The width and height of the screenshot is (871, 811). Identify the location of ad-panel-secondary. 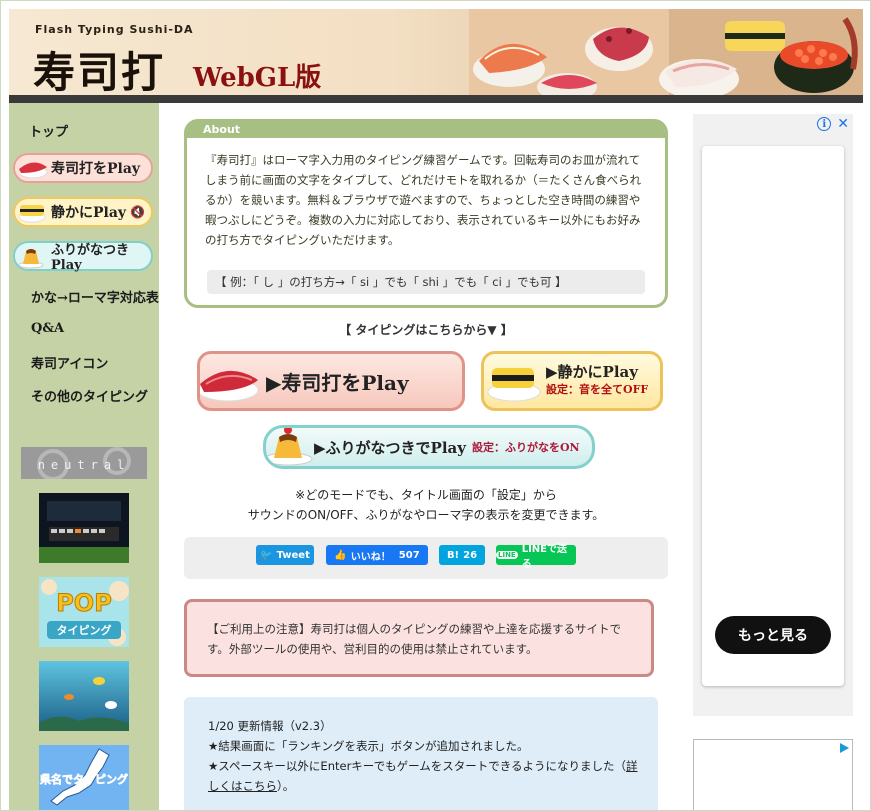
(773, 774).